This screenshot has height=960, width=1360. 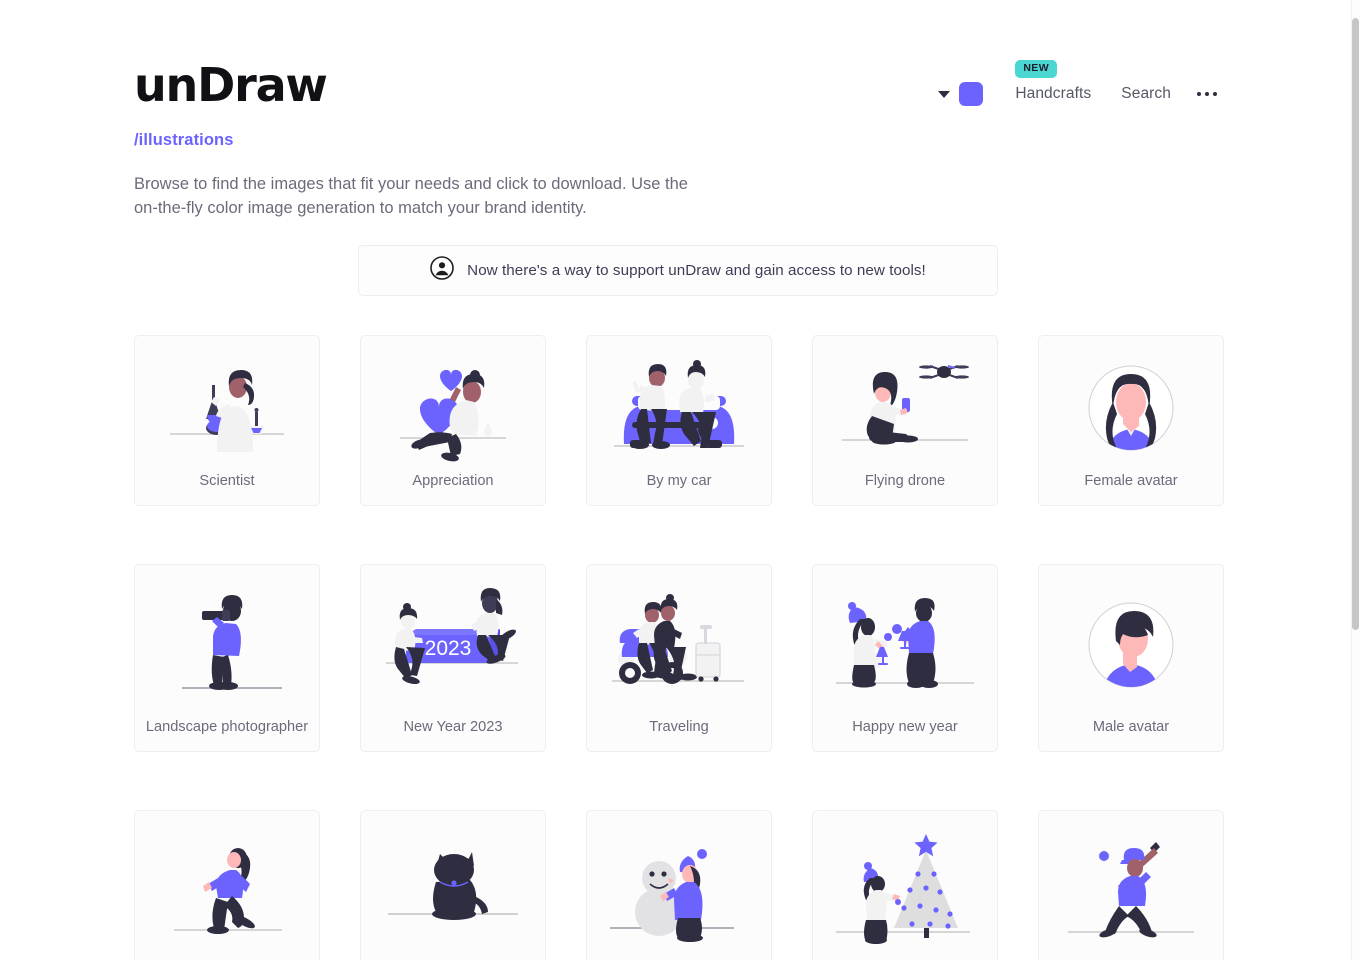 I want to click on illustration-card-label: Female avatar, so click(x=1131, y=481).